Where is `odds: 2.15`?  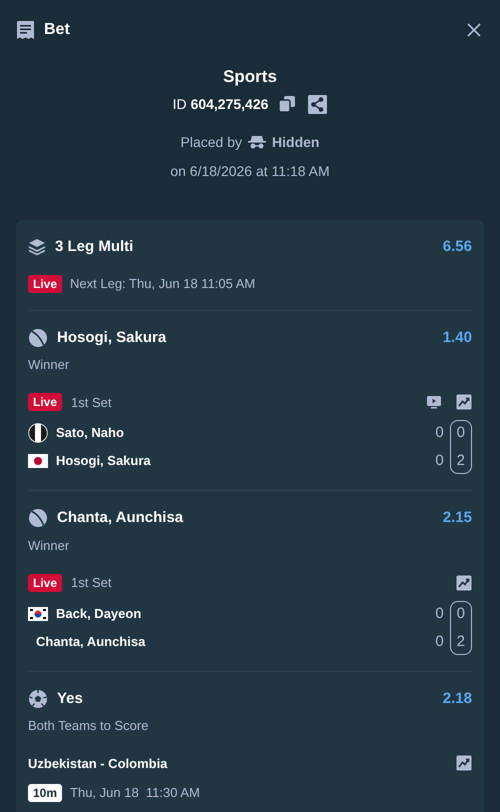
odds: 2.15 is located at coordinates (457, 518).